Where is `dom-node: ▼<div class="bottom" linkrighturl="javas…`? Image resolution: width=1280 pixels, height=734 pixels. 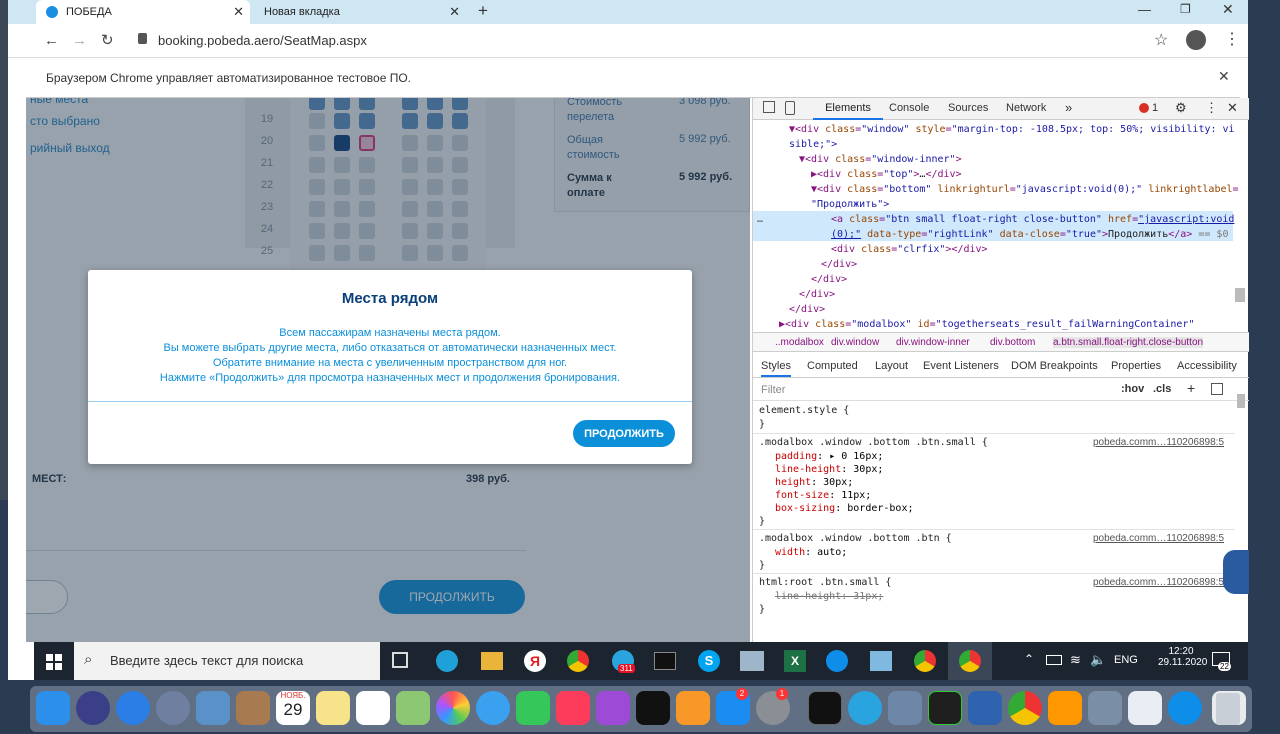 dom-node: ▼<div class="bottom" linkrighturl="javas… is located at coordinates (1025, 189).